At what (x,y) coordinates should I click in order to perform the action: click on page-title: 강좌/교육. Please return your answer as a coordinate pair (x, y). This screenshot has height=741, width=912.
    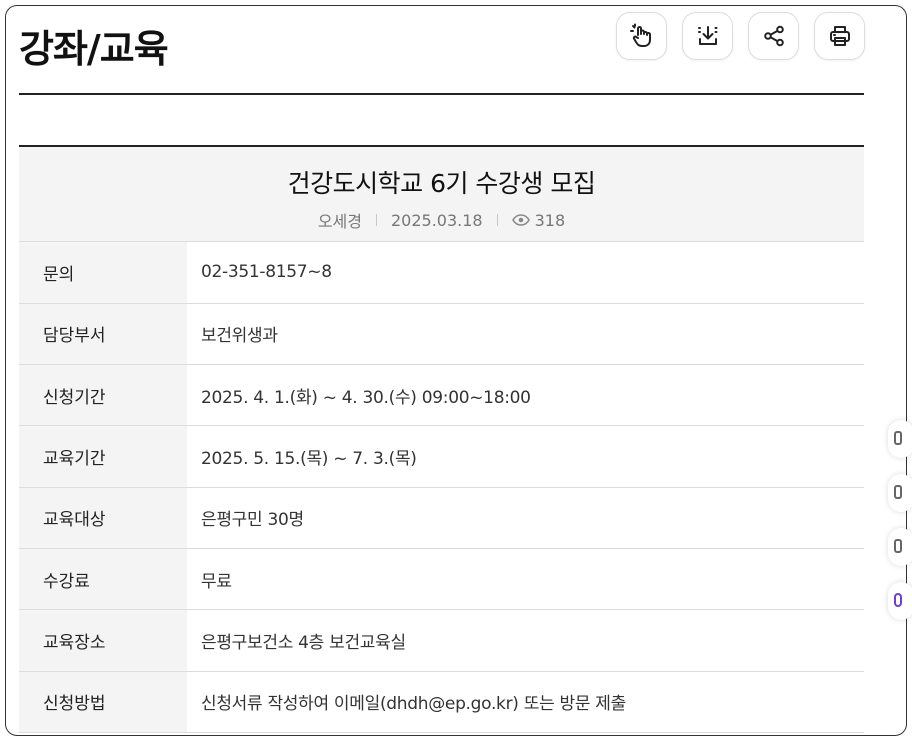
    Looking at the image, I should click on (94, 49).